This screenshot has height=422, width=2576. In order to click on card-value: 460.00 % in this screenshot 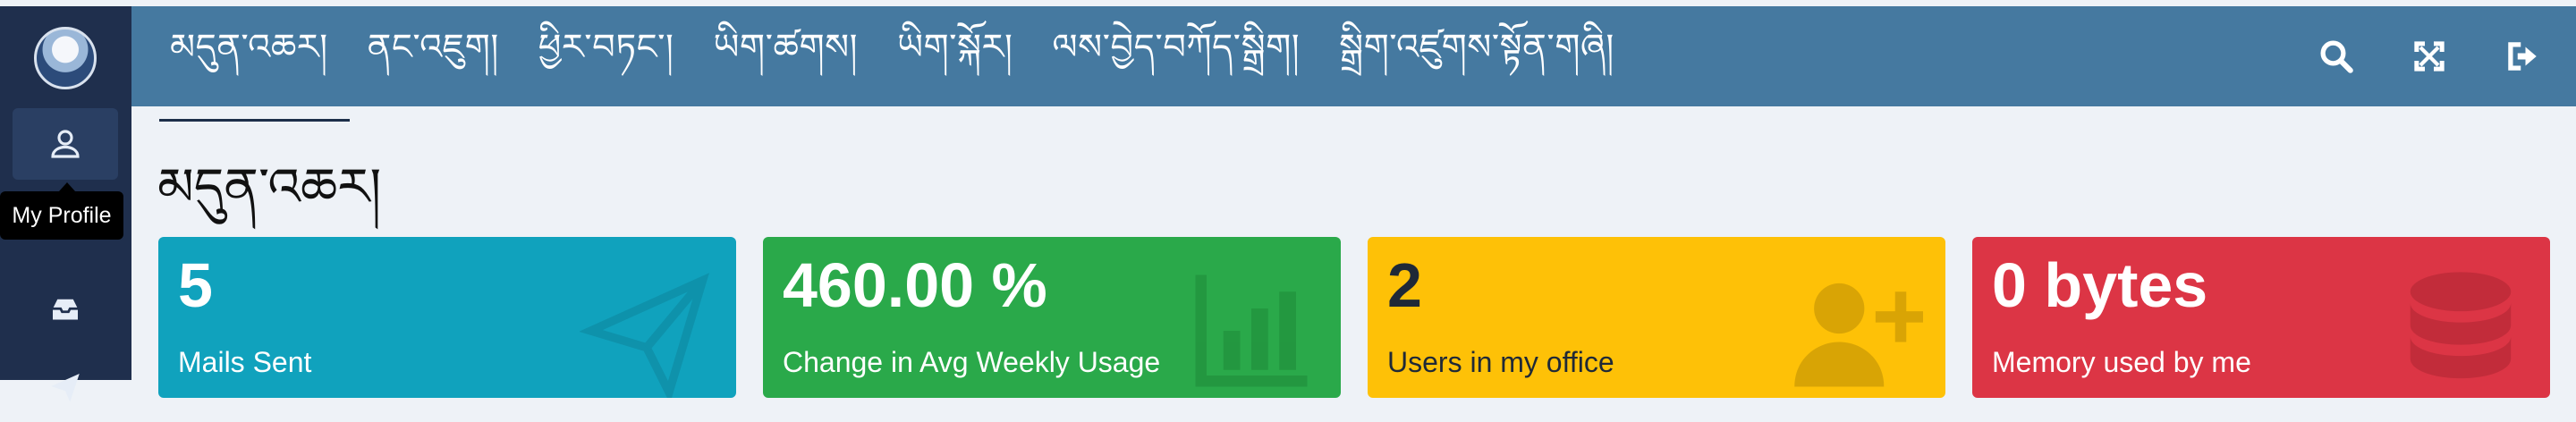, I will do `click(915, 285)`.